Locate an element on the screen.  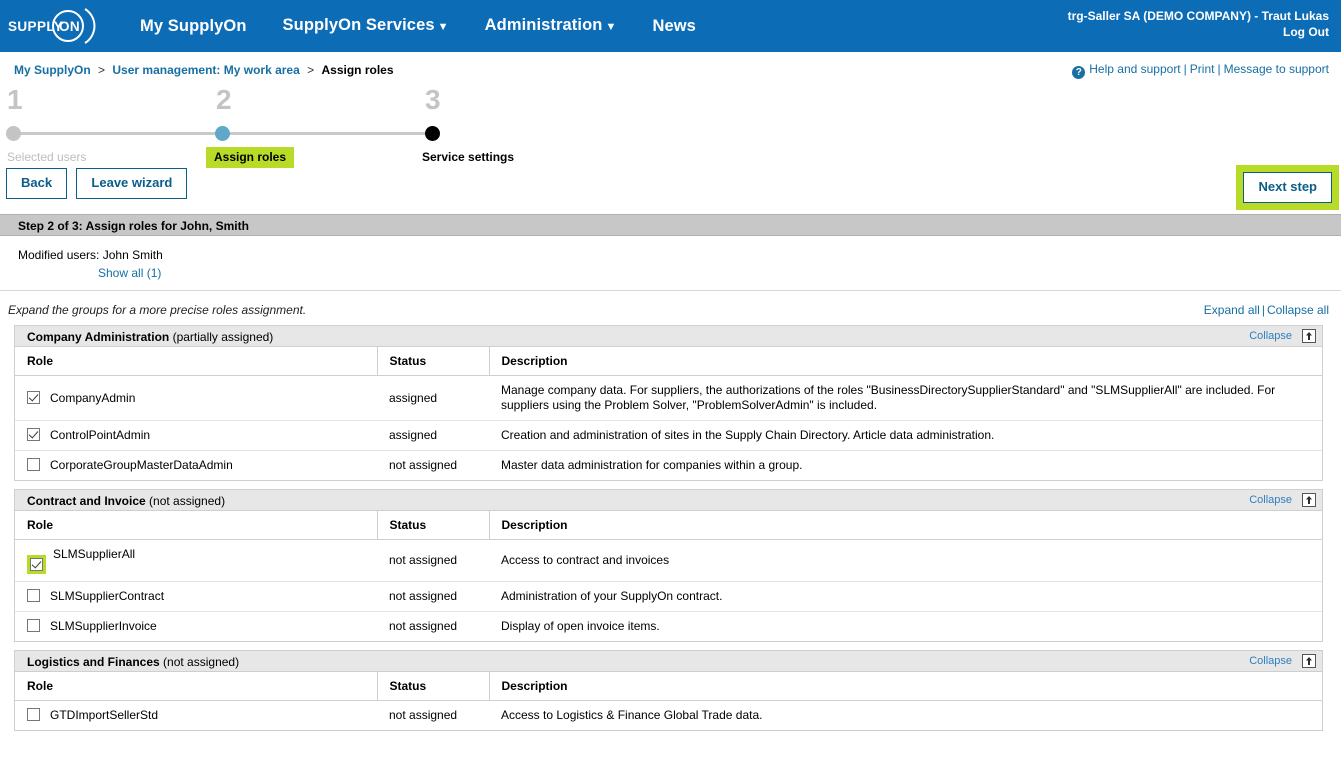
next-step-highlight: Next step is located at coordinates (1287, 187).